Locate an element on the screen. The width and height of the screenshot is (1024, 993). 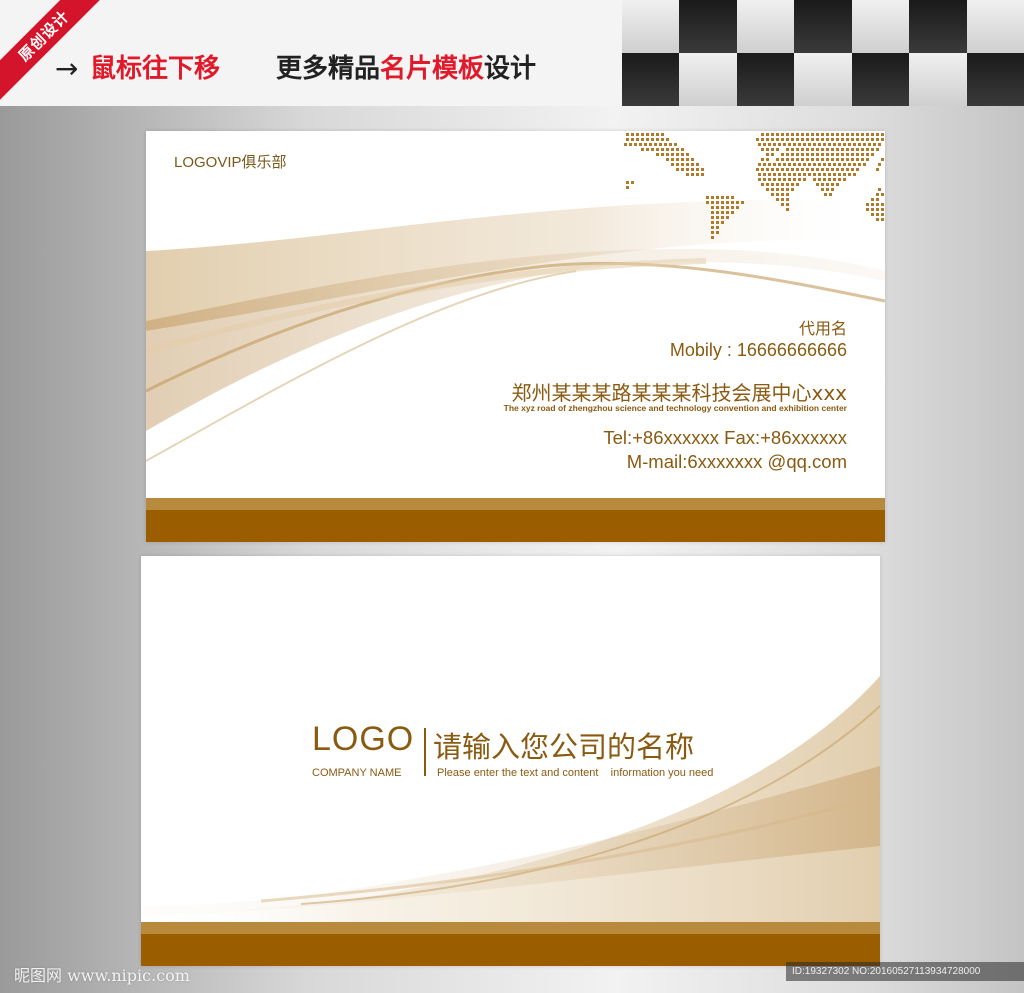
logo-text: LOGO is located at coordinates (363, 739).